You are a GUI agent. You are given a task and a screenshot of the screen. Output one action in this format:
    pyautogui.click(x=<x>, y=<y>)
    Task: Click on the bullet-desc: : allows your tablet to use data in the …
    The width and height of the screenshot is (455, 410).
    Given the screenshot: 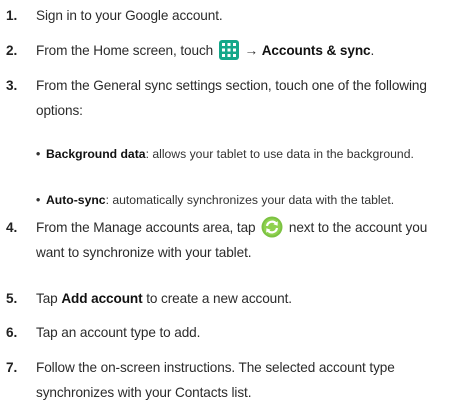 What is the action you would take?
    pyautogui.click(x=279, y=154)
    